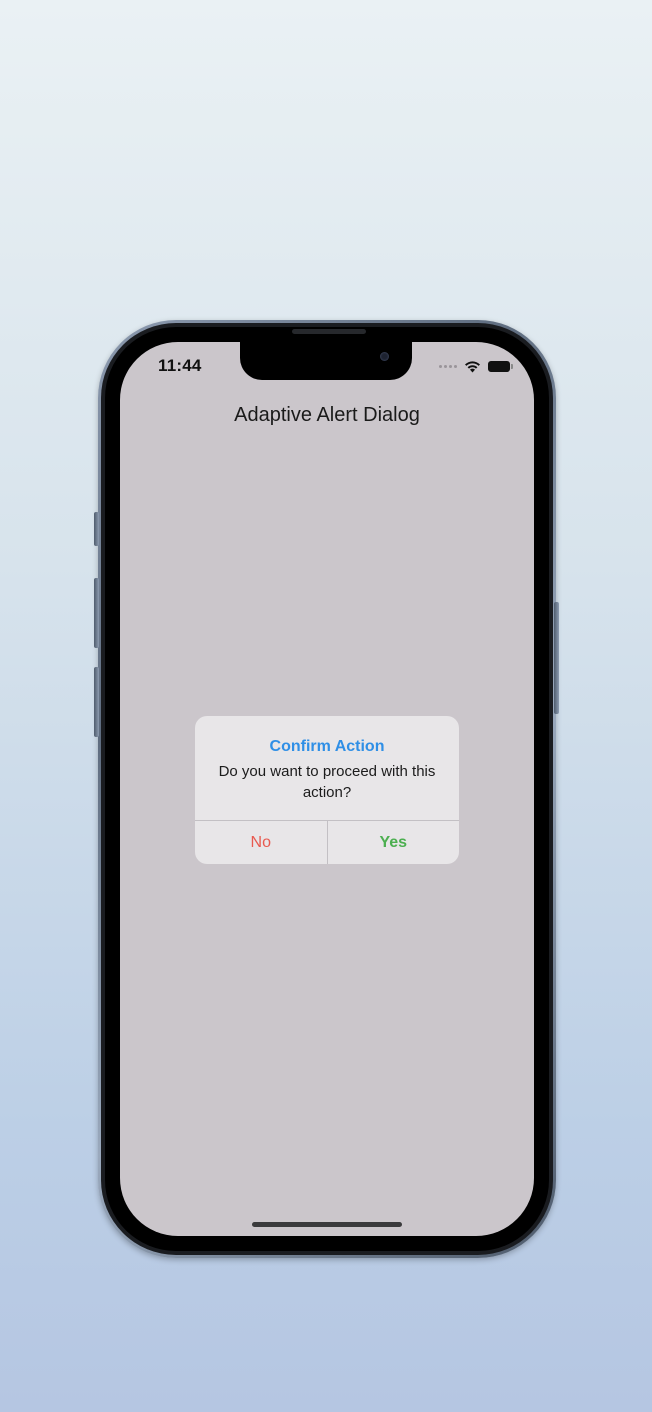 Image resolution: width=652 pixels, height=1412 pixels. I want to click on silent-switch, so click(96, 529).